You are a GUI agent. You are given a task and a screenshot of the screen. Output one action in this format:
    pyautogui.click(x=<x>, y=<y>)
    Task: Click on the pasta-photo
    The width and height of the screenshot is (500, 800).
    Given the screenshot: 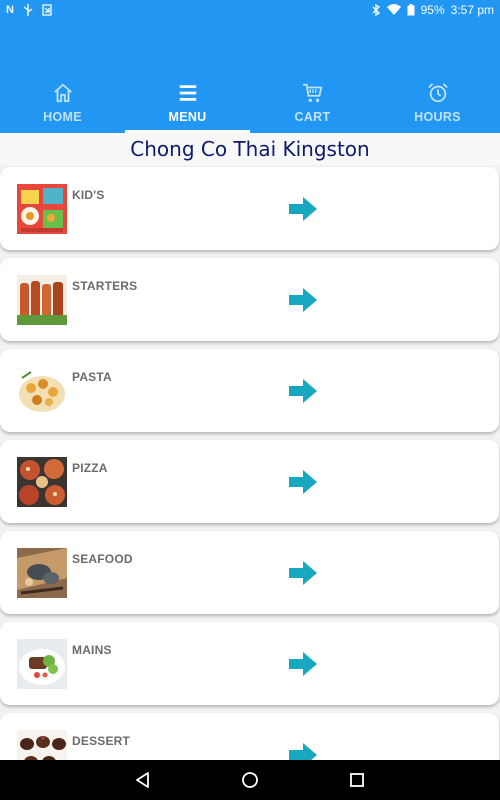 What is the action you would take?
    pyautogui.click(x=42, y=391)
    